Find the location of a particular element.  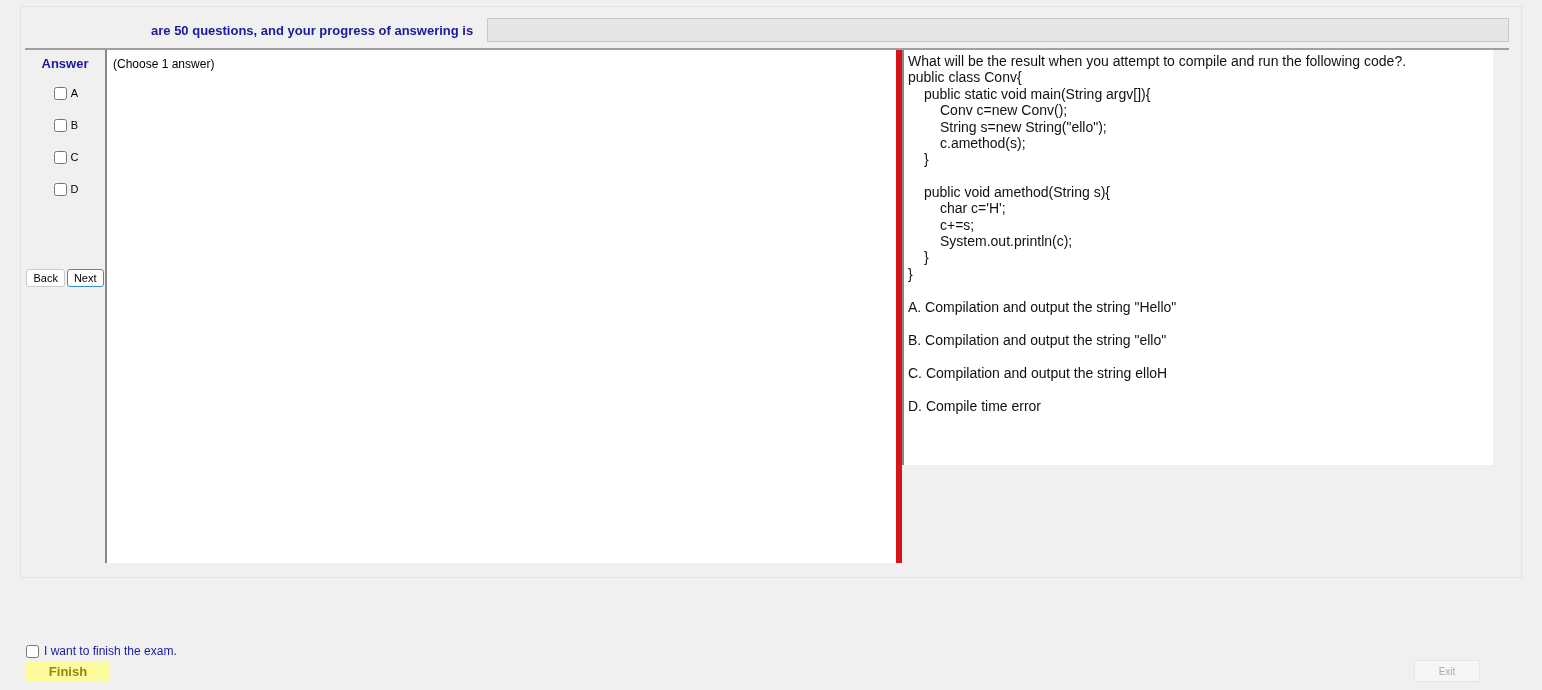

code-line: String s=new String("ello"); is located at coordinates (1023, 126).